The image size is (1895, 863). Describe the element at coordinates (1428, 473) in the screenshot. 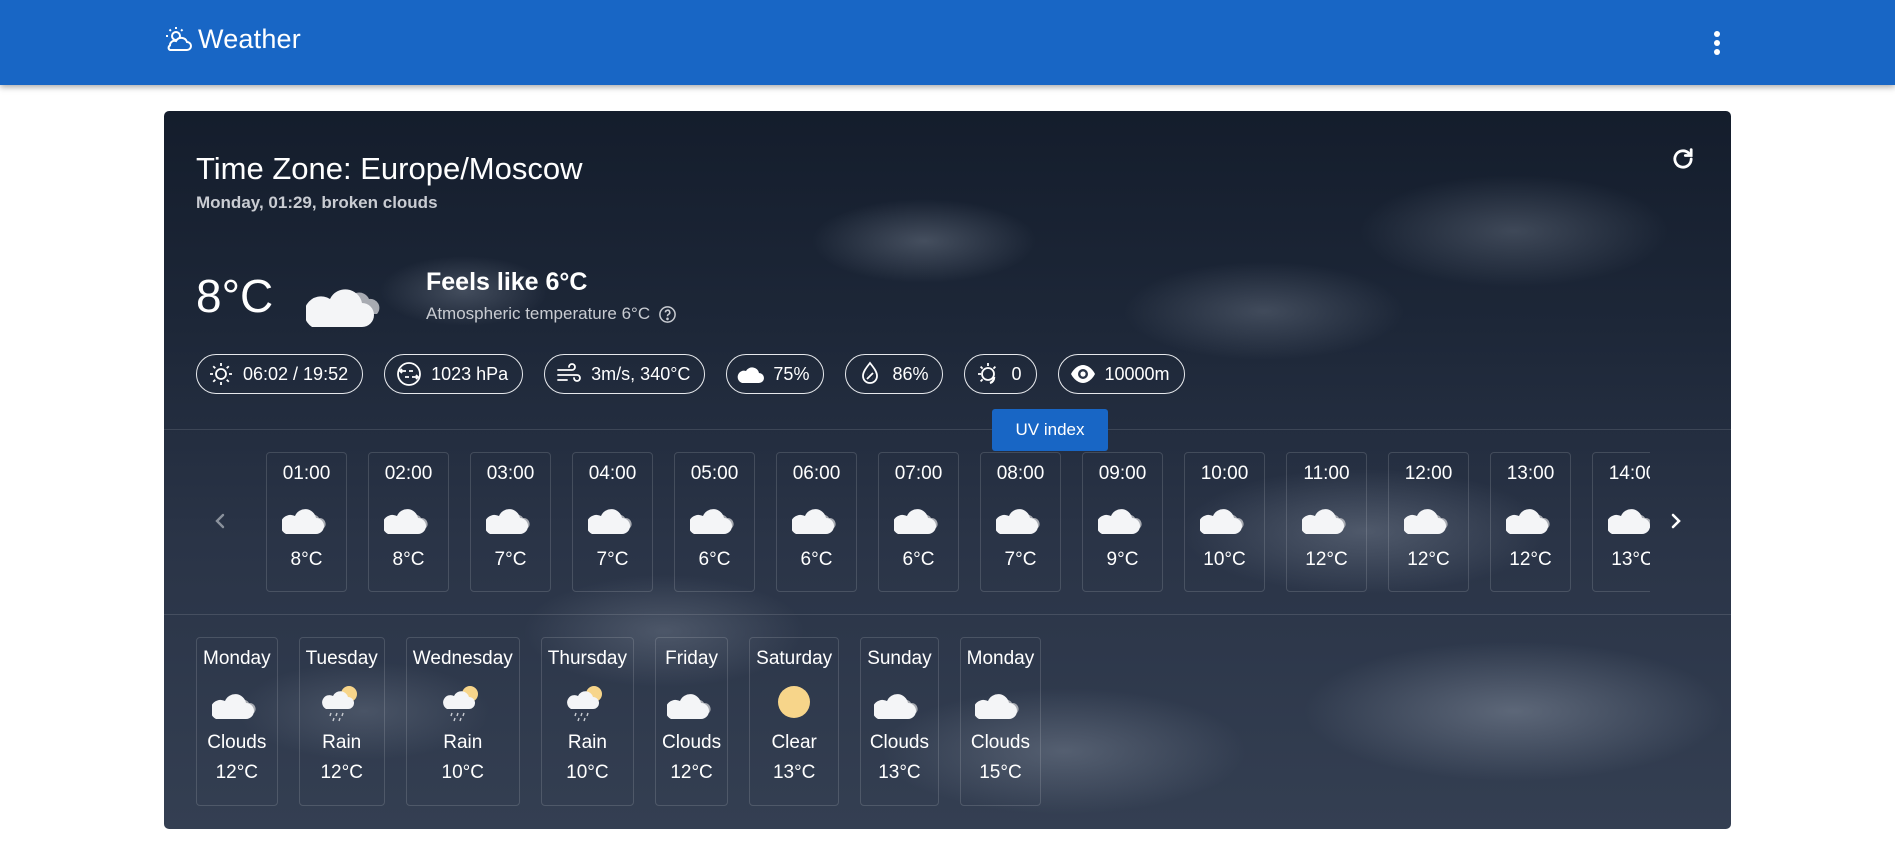

I see `hour-time: 12:00` at that location.